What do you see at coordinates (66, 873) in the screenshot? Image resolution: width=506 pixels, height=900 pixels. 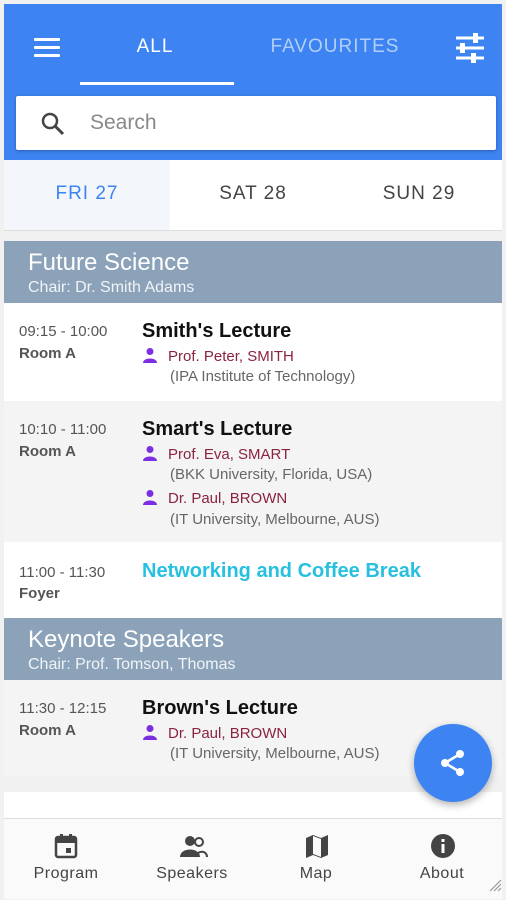 I see `nav-label: Program` at bounding box center [66, 873].